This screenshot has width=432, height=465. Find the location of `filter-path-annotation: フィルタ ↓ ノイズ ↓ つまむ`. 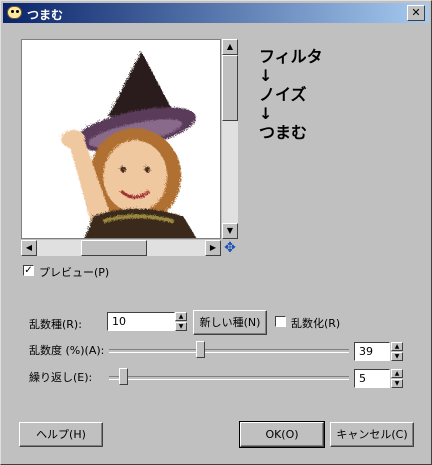

filter-path-annotation: フィルタ ↓ ノイズ ↓ つまむ is located at coordinates (291, 94).